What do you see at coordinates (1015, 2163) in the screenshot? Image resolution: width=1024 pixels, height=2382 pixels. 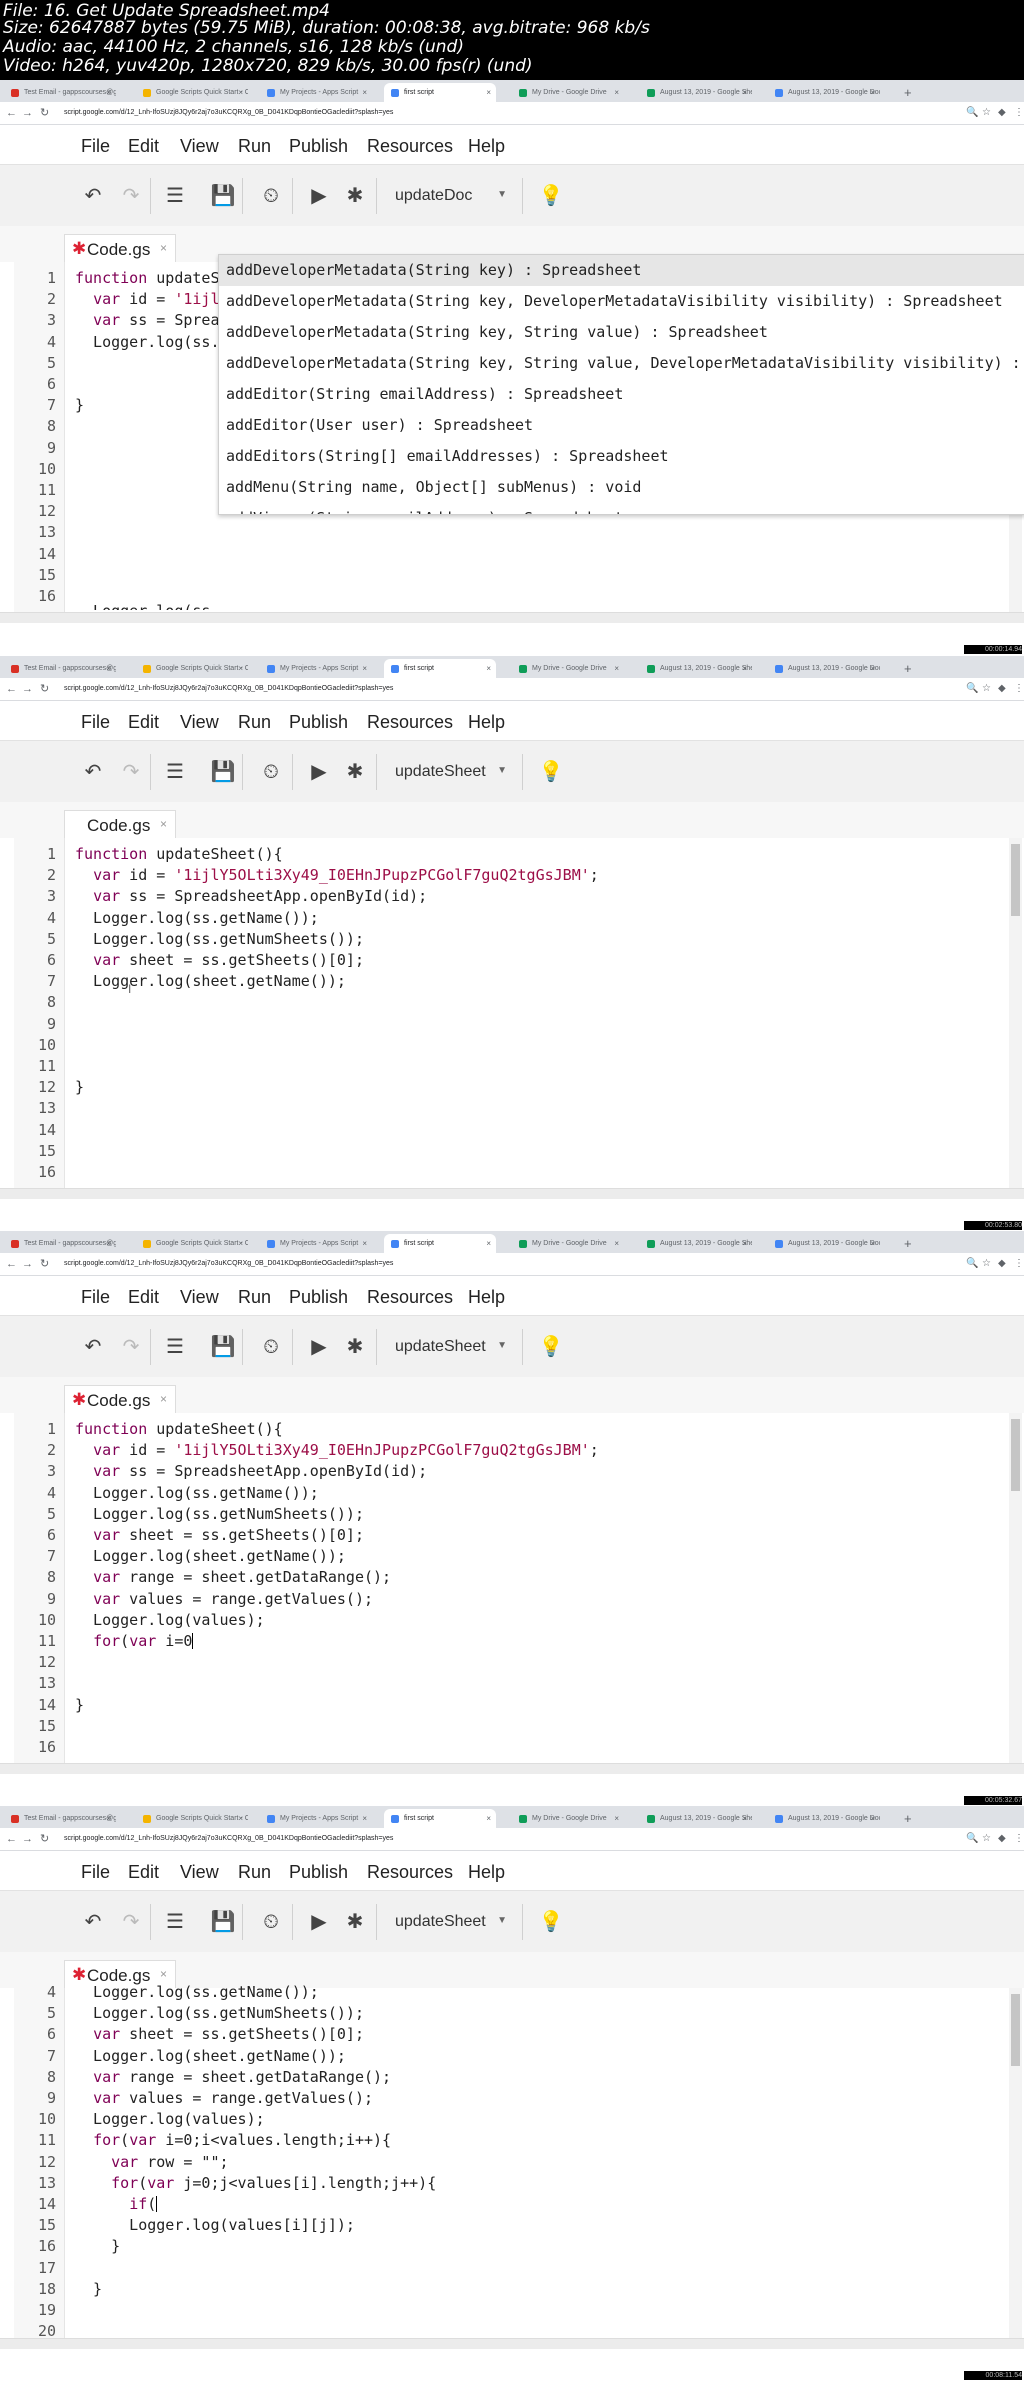 I see `vertical-scrollbar` at bounding box center [1015, 2163].